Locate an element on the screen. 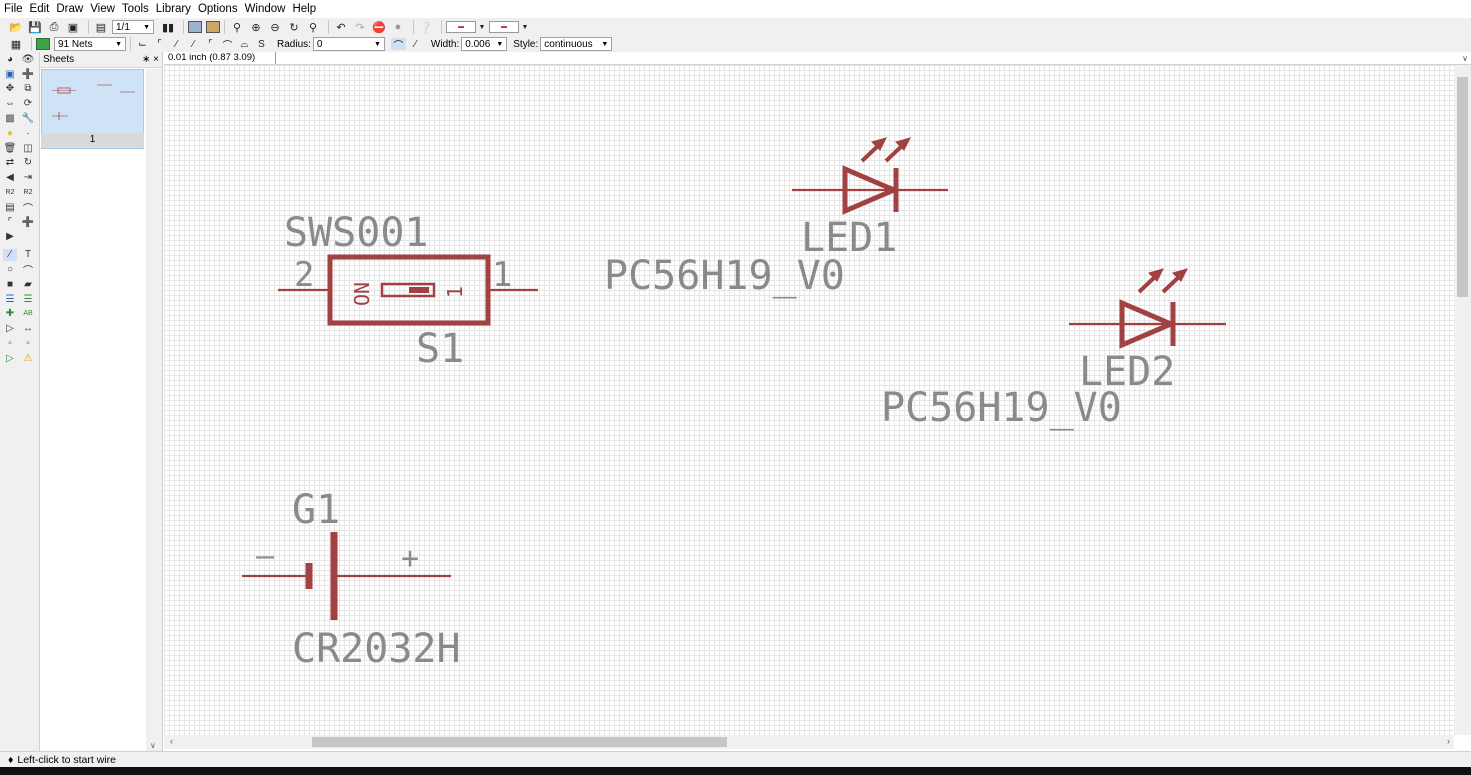 This screenshot has width=1471, height=775. delete-icon: 🗑 is located at coordinates (10, 148).